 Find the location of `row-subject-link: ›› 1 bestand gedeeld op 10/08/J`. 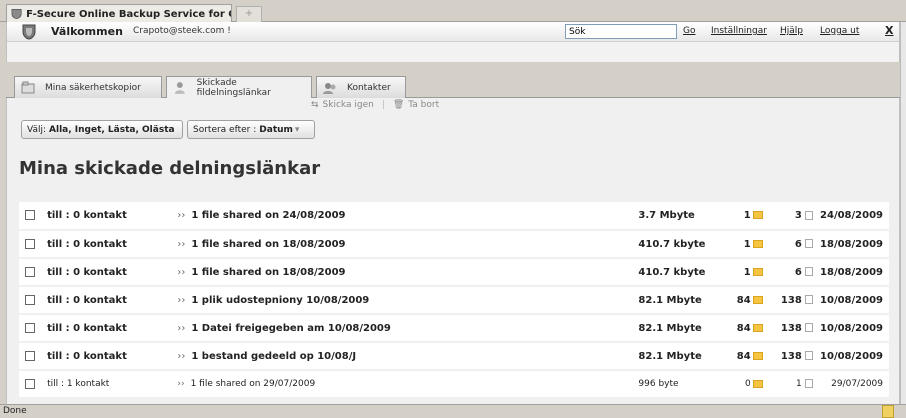

row-subject-link: ›› 1 bestand gedeeld op 10/08/J is located at coordinates (407, 356).